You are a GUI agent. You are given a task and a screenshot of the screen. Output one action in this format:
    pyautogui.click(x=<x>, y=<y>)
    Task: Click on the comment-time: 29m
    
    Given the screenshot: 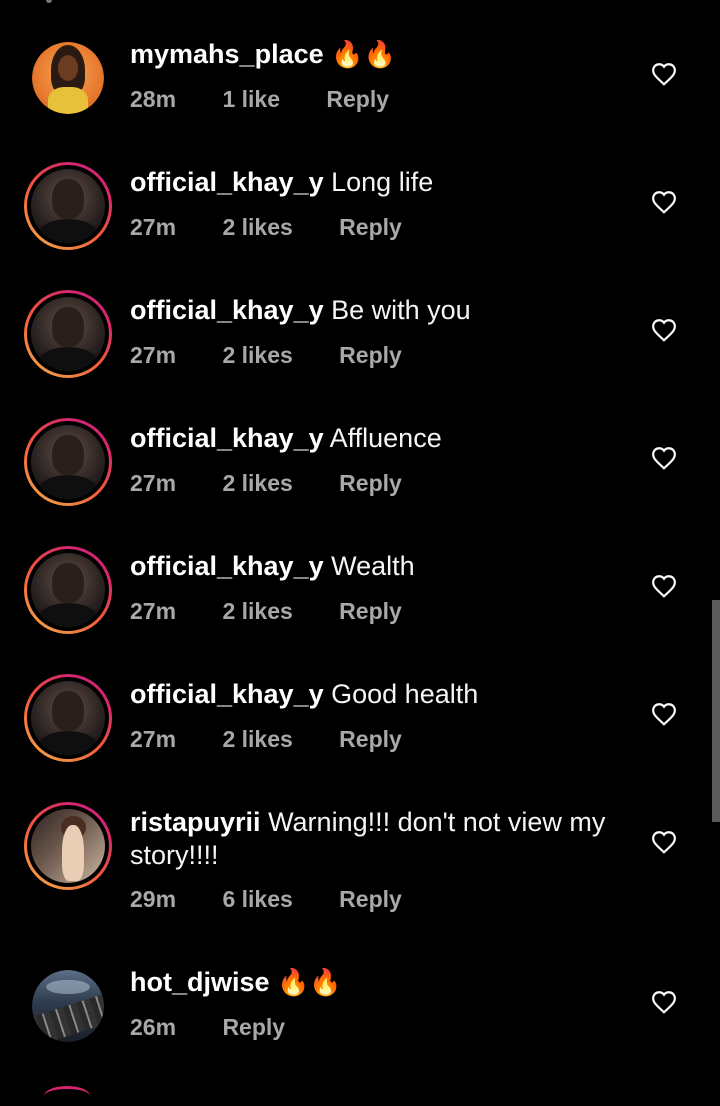 What is the action you would take?
    pyautogui.click(x=153, y=899)
    